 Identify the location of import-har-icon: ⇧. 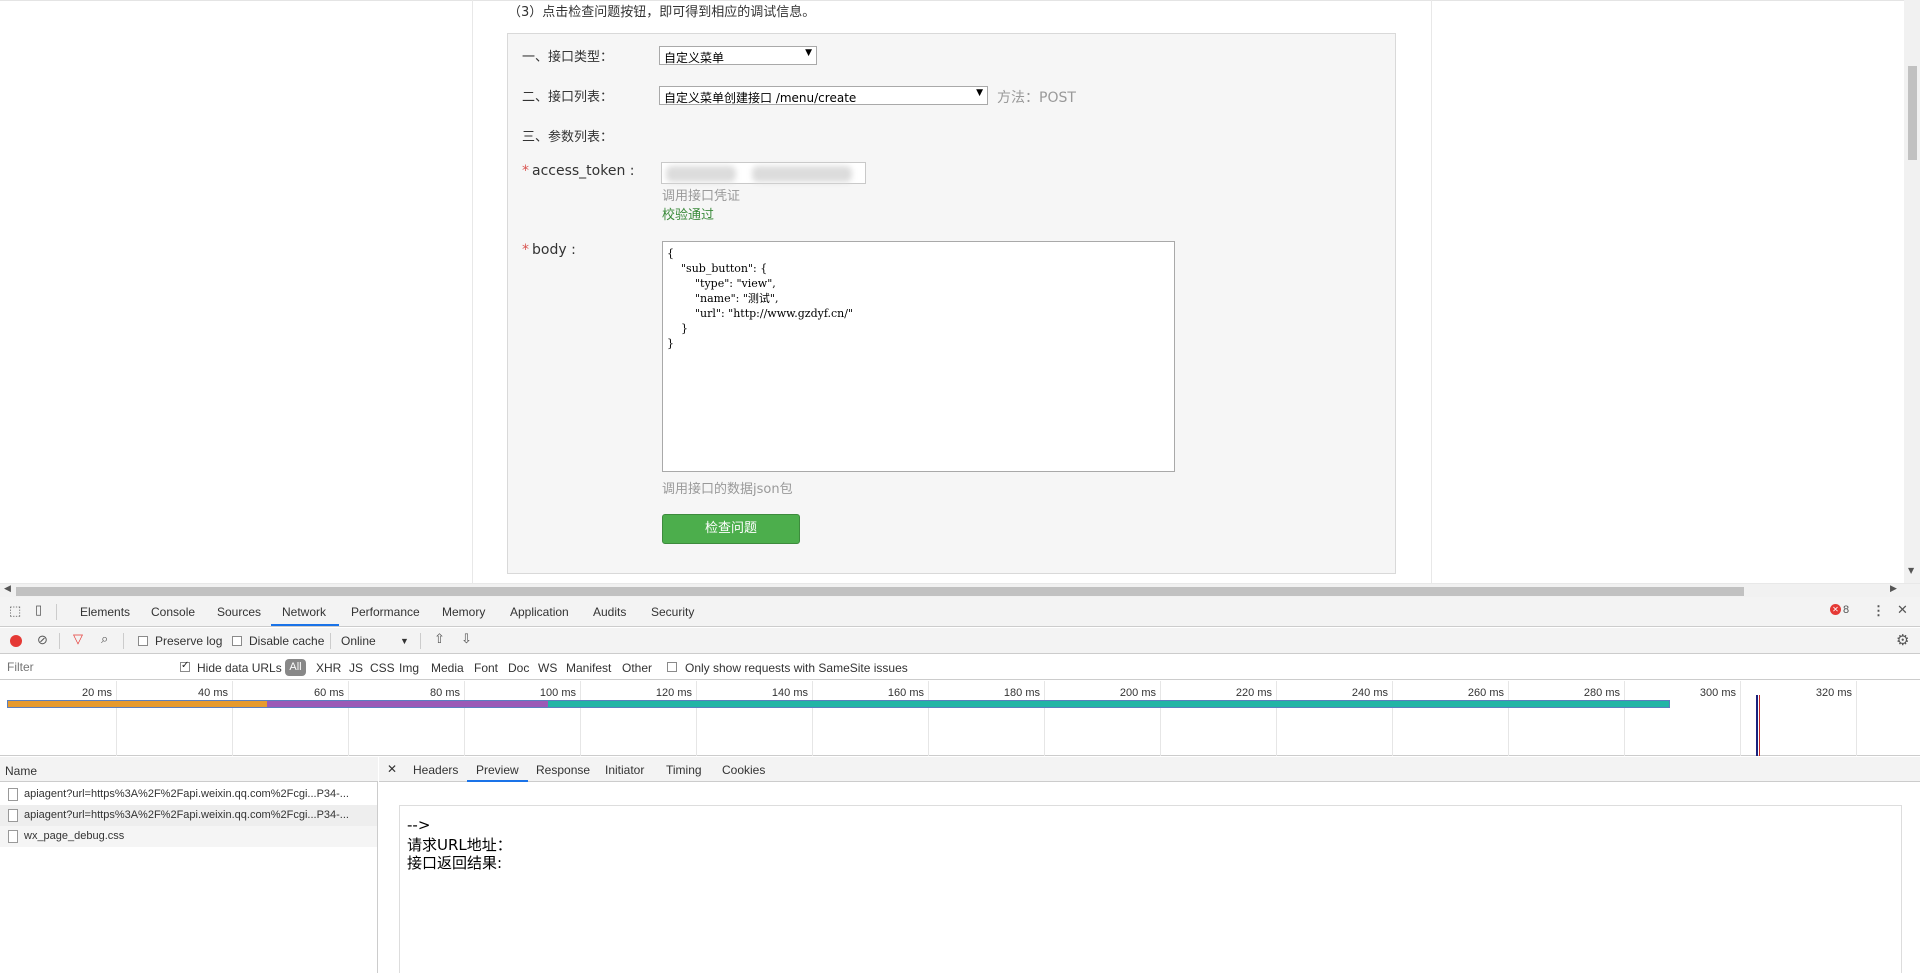
(439, 639).